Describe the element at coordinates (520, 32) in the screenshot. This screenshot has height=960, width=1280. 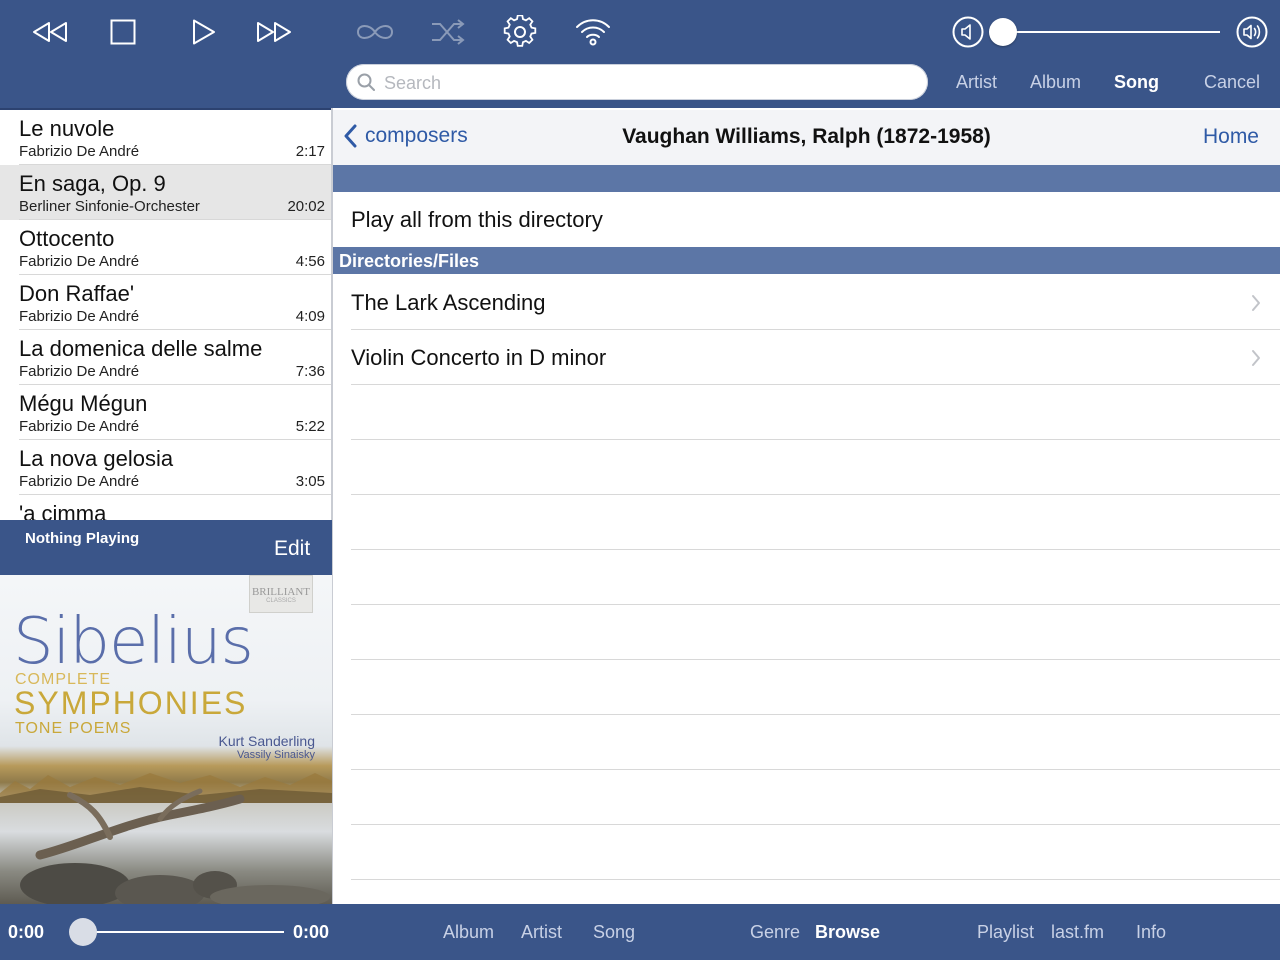
I see `gear-icon` at that location.